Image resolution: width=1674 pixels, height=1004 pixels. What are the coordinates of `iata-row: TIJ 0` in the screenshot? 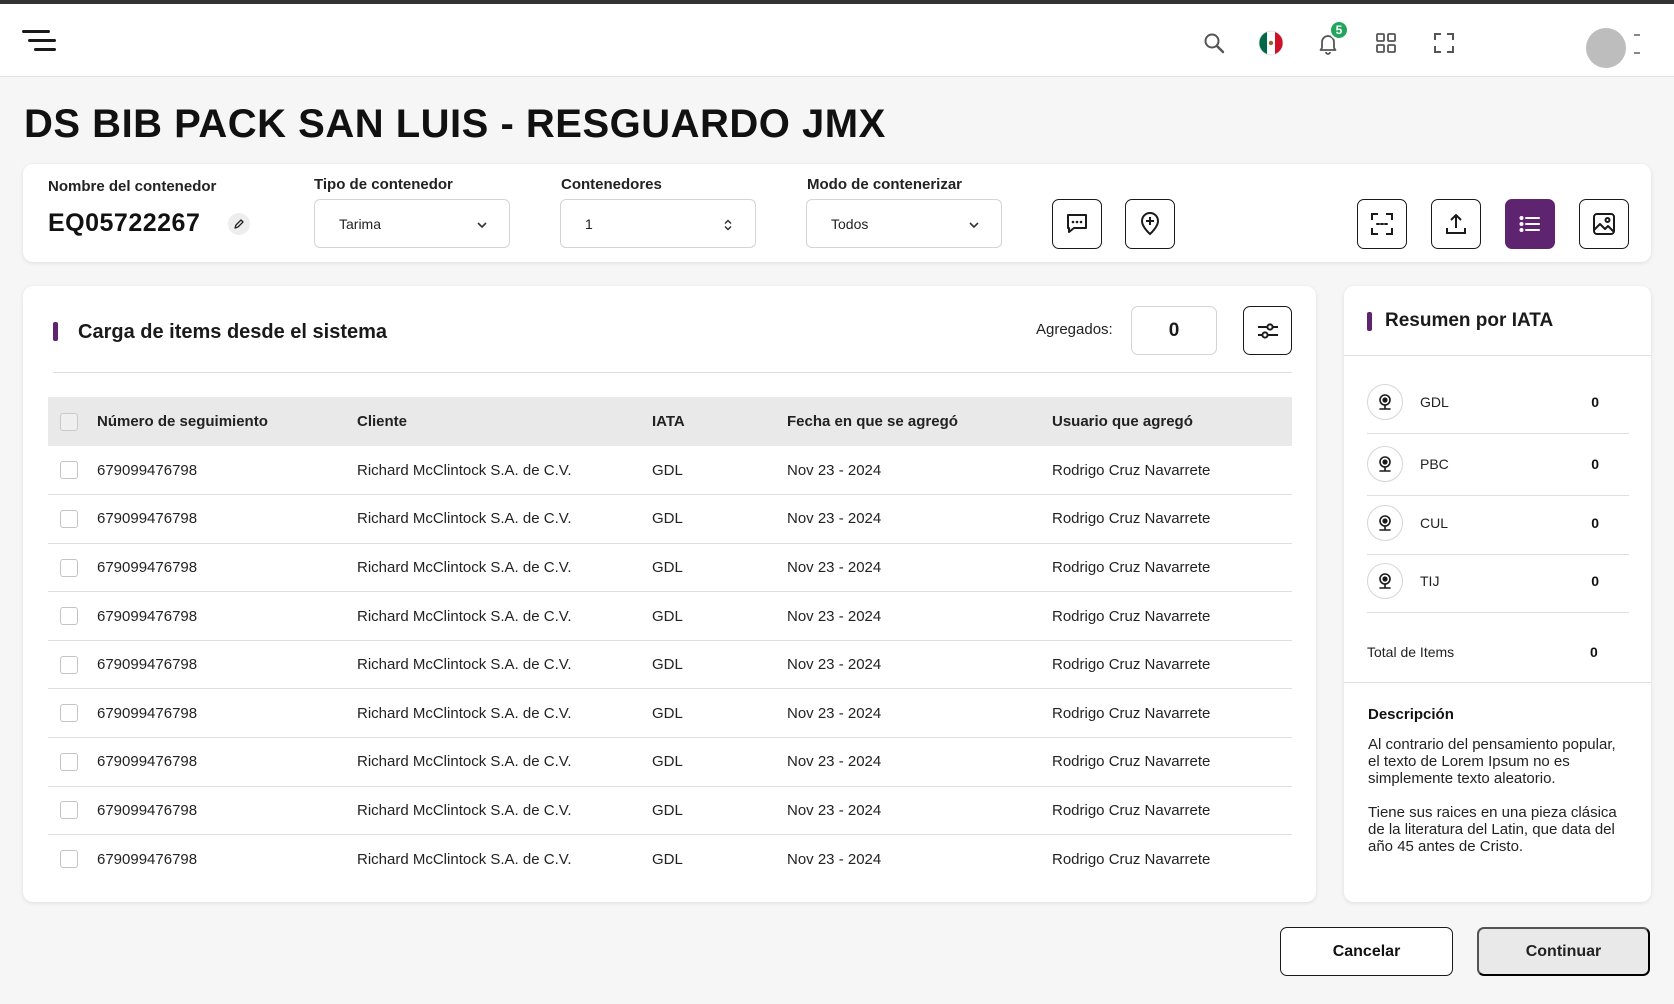 It's located at (1498, 582).